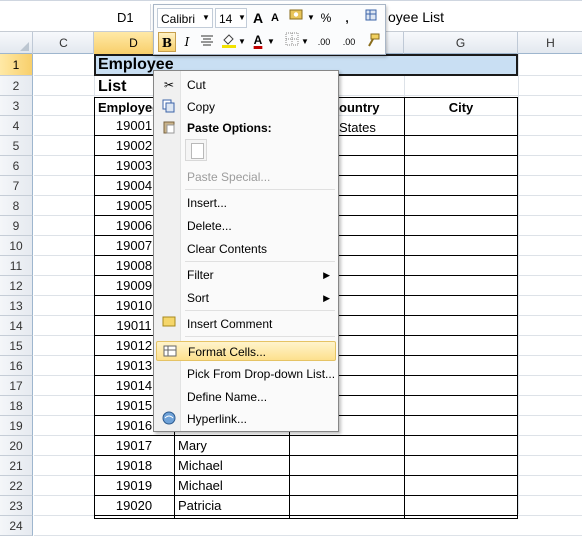  Describe the element at coordinates (258, 40) in the screenshot. I see `font-color-button: A` at that location.